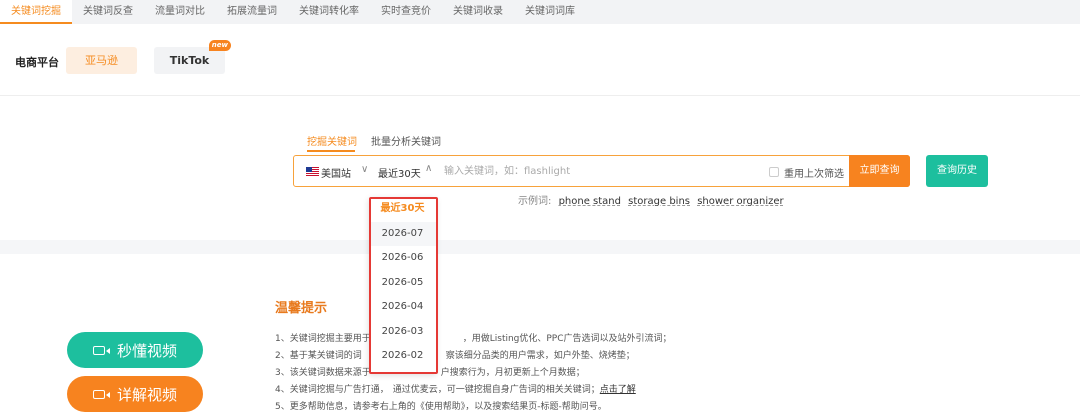  I want to click on tab-keyword-reverse: 关键词反查, so click(108, 12).